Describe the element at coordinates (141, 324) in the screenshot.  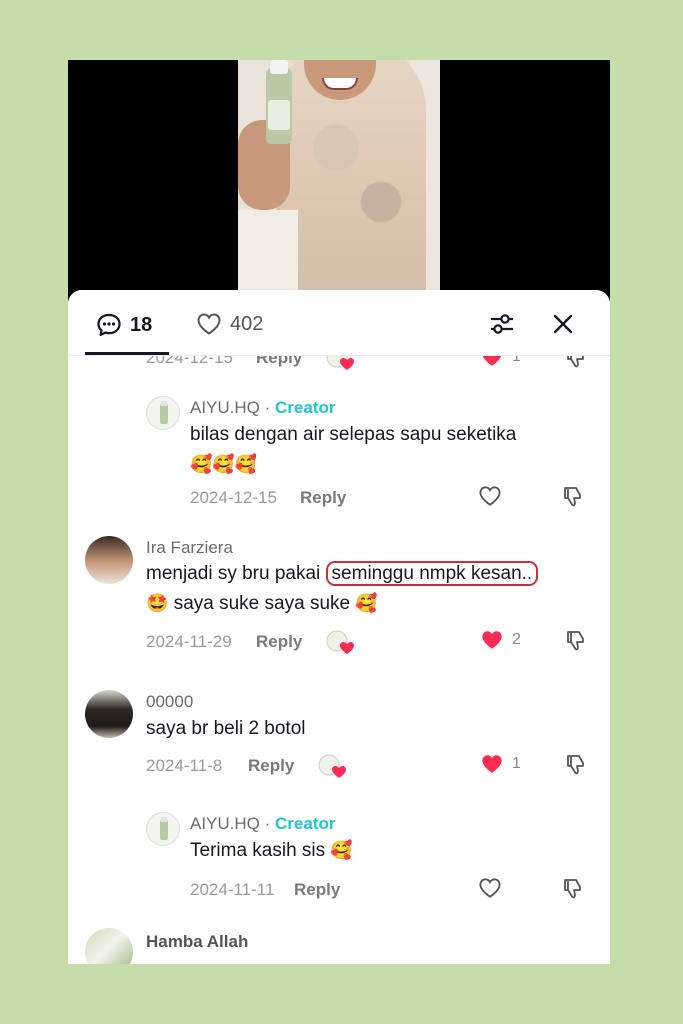
I see `comment-count: 18` at that location.